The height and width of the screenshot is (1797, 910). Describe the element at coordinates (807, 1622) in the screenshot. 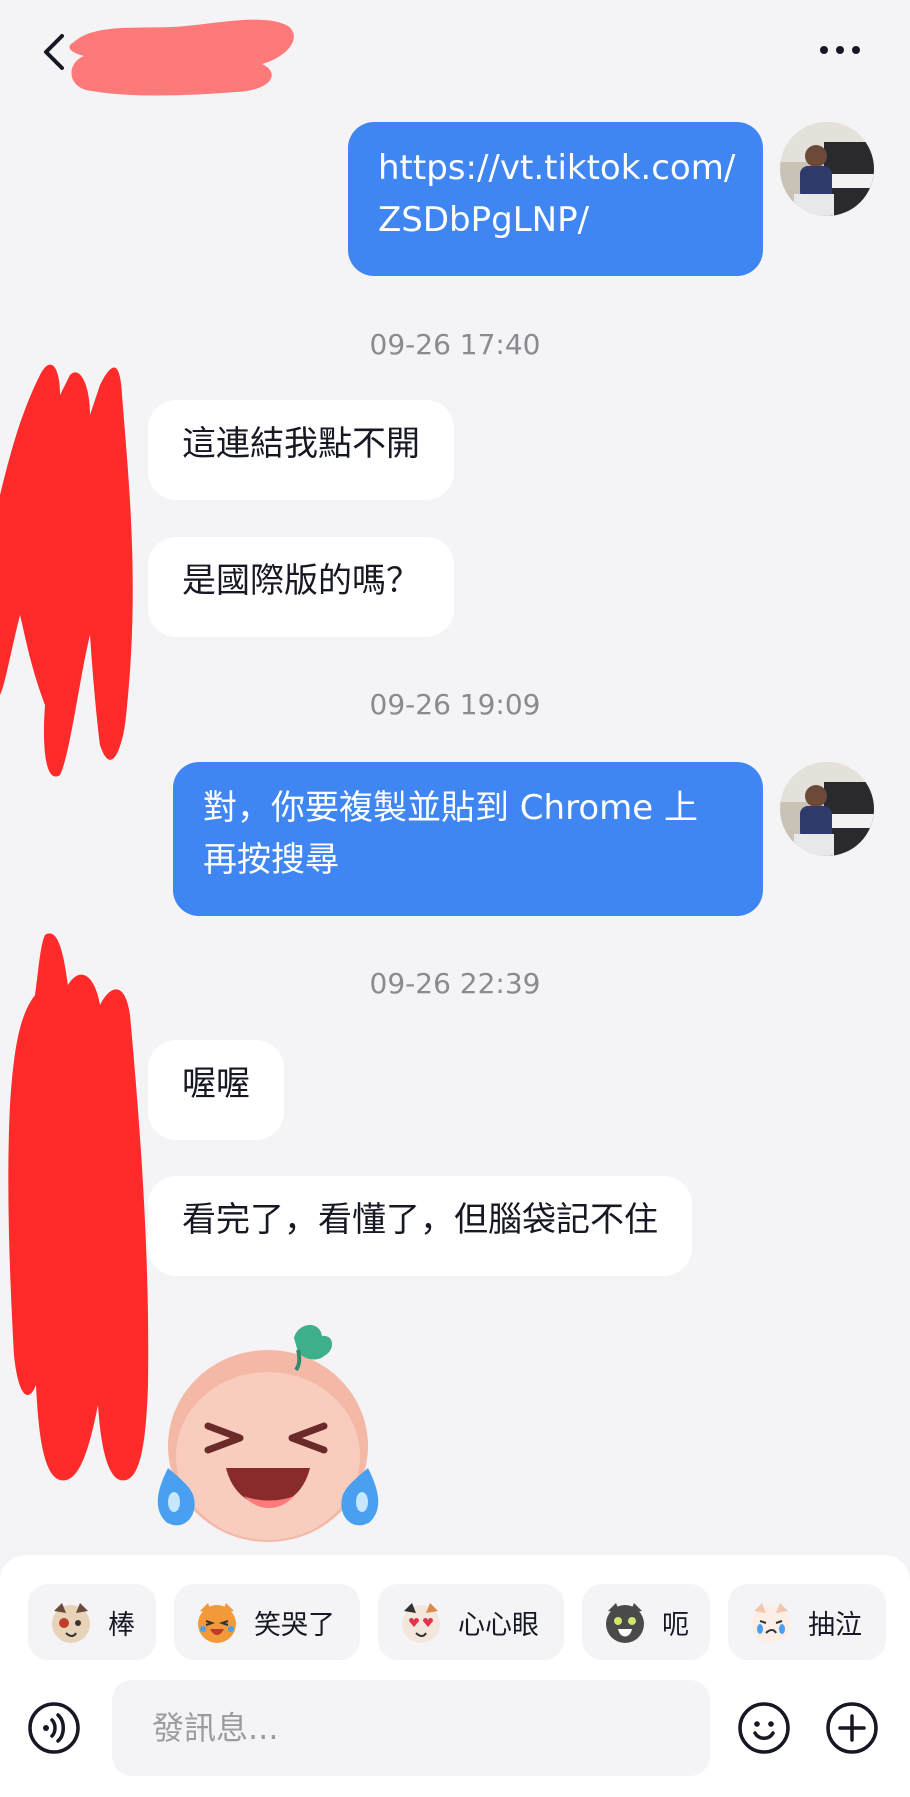

I see `quick-reply-chip: 抽泣` at that location.